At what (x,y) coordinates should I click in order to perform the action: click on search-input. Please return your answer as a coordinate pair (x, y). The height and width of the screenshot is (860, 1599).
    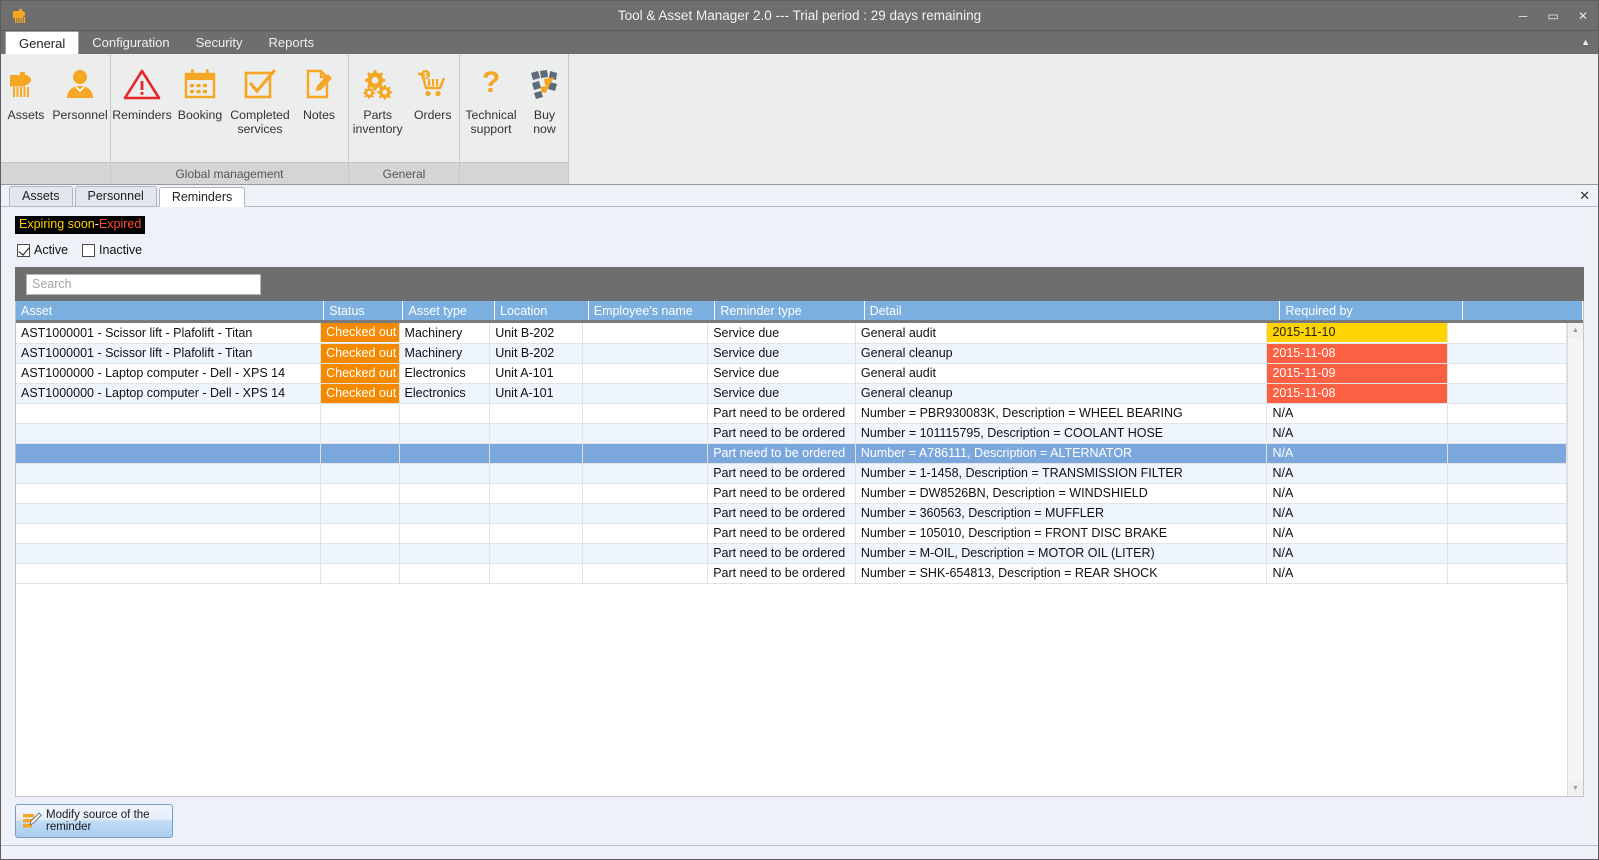
    Looking at the image, I should click on (143, 284).